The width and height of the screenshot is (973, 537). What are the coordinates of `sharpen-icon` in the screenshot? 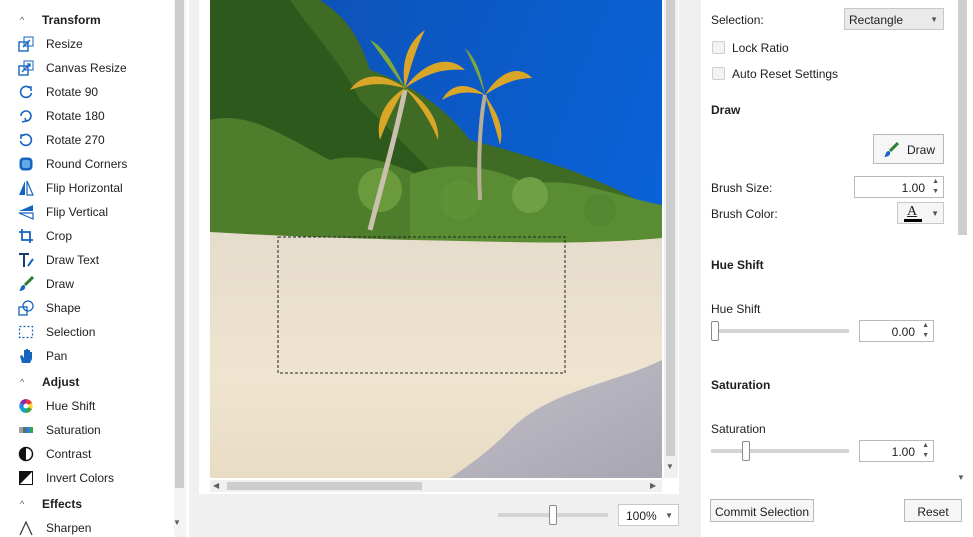 It's located at (26, 528).